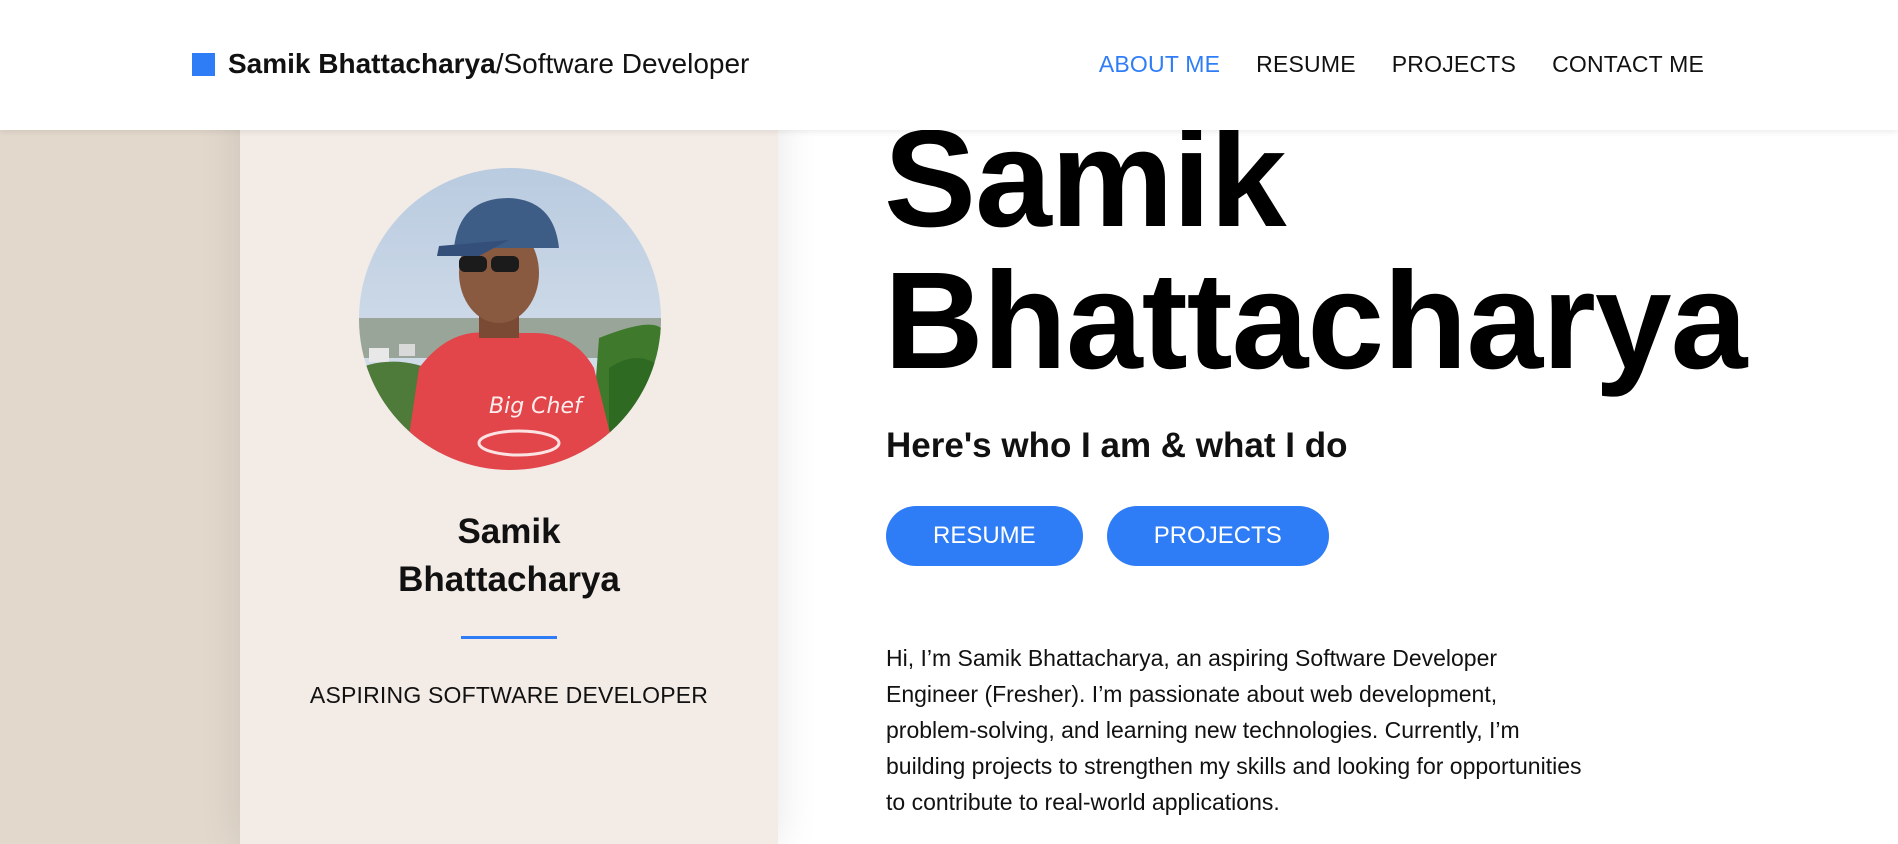 The width and height of the screenshot is (1898, 844). What do you see at coordinates (203, 64) in the screenshot?
I see `brand-square-icon` at bounding box center [203, 64].